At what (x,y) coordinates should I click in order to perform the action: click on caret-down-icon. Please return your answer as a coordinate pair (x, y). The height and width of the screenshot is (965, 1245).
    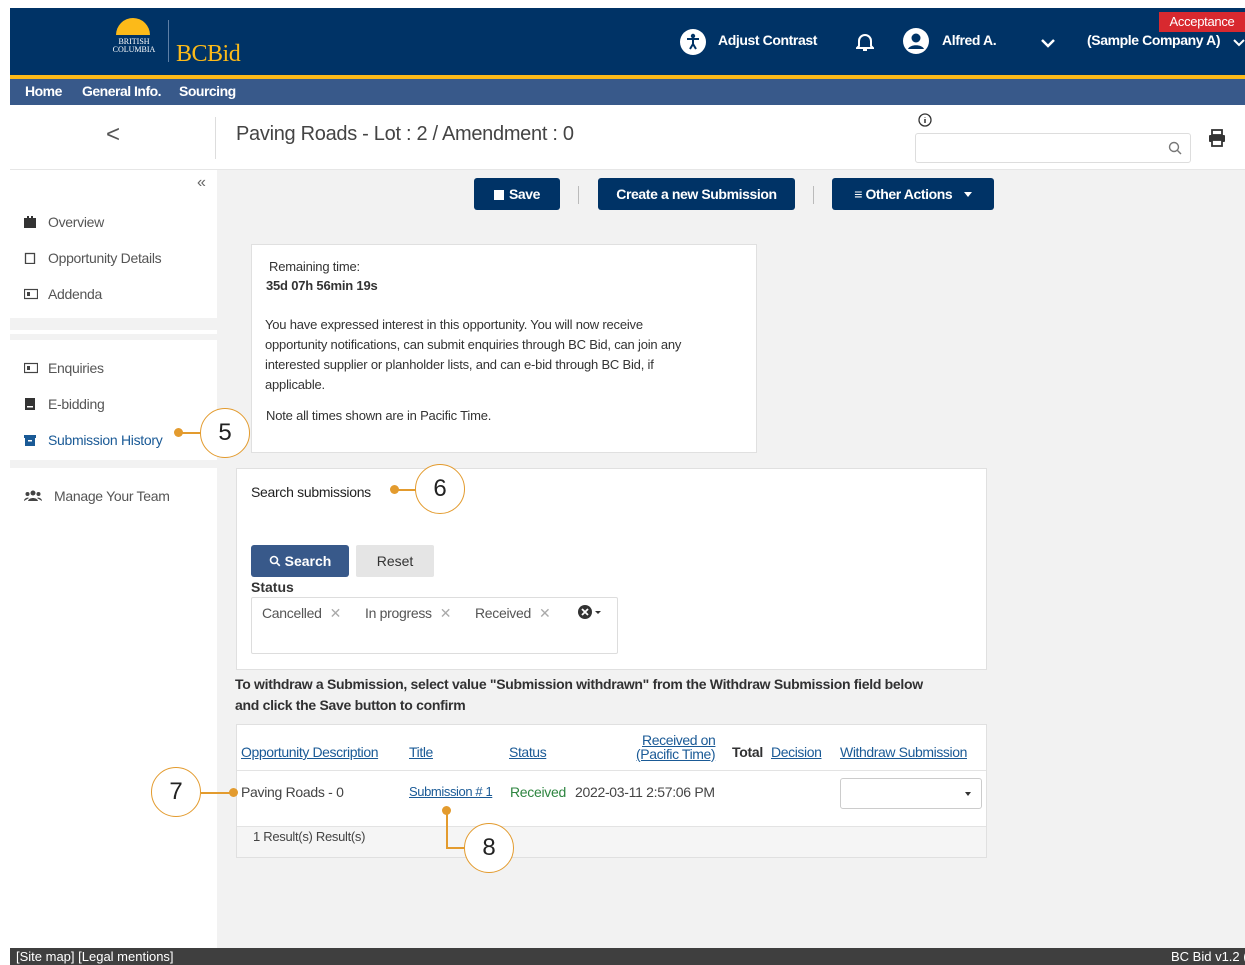
    Looking at the image, I should click on (967, 194).